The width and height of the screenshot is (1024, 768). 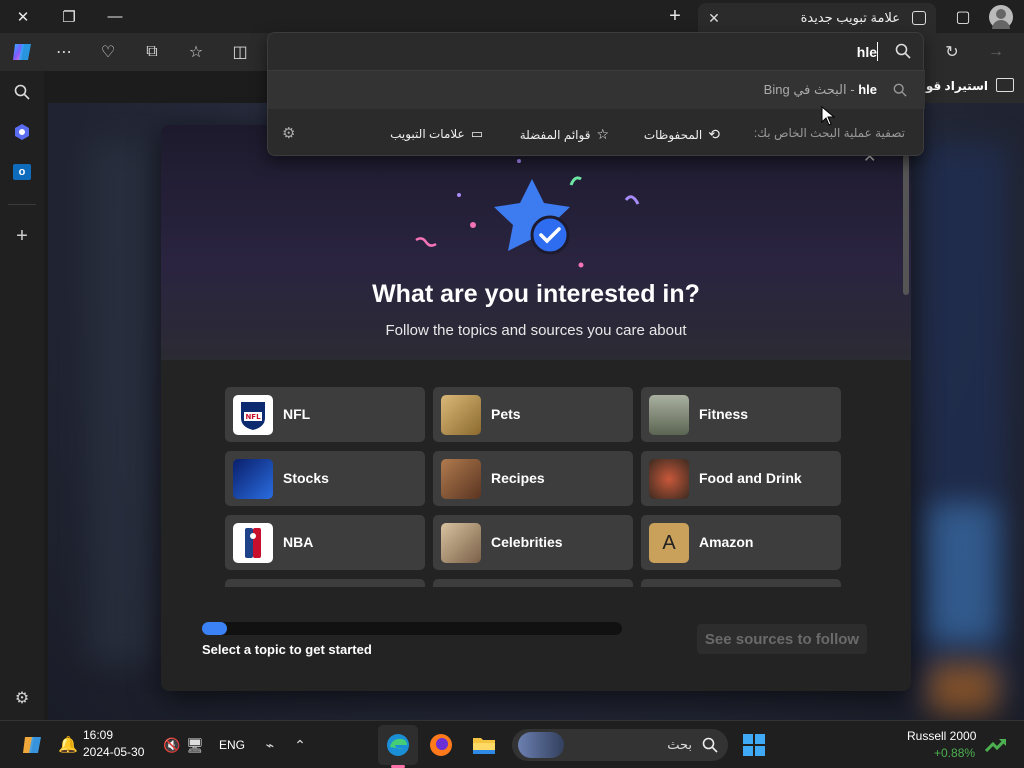 What do you see at coordinates (850, 17) in the screenshot?
I see `tab-title: علامة تبويب جديدة` at bounding box center [850, 17].